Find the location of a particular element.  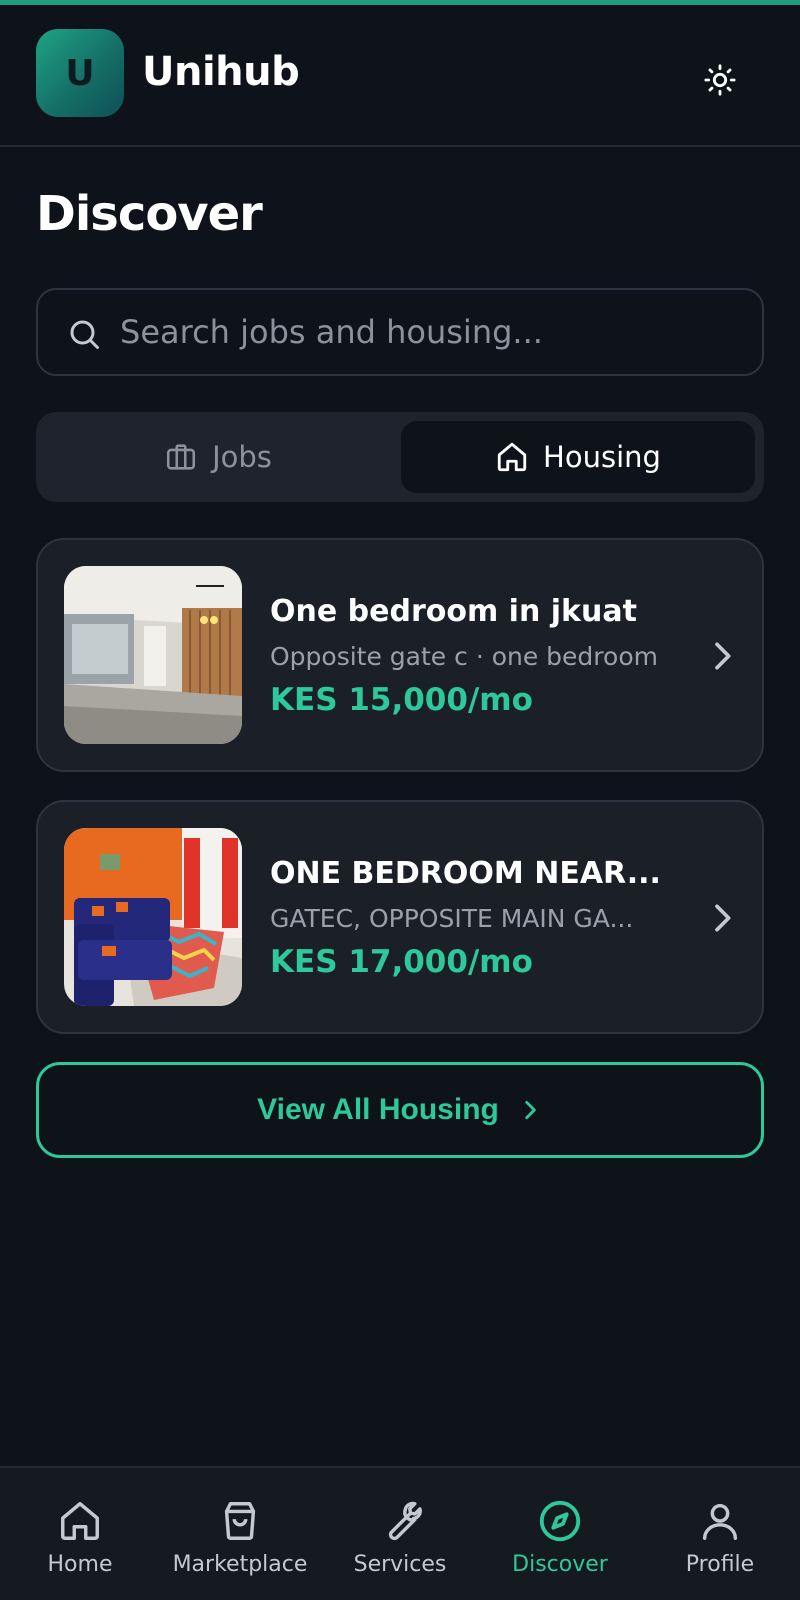

briefcase-icon is located at coordinates (181, 457).